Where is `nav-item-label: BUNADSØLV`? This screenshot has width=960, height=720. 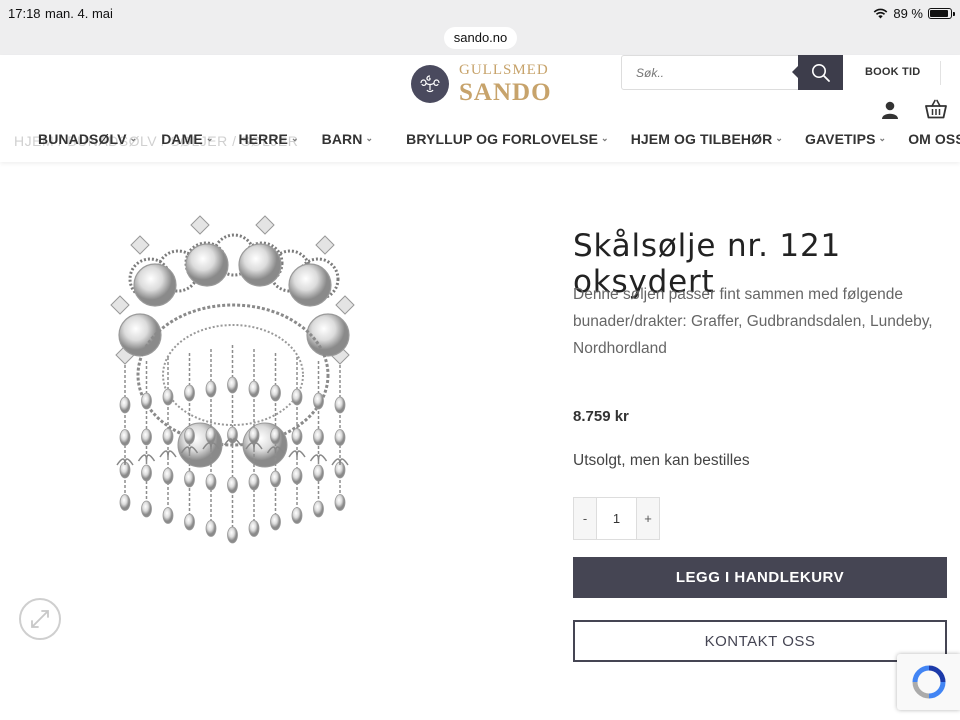 nav-item-label: BUNADSØLV is located at coordinates (82, 139).